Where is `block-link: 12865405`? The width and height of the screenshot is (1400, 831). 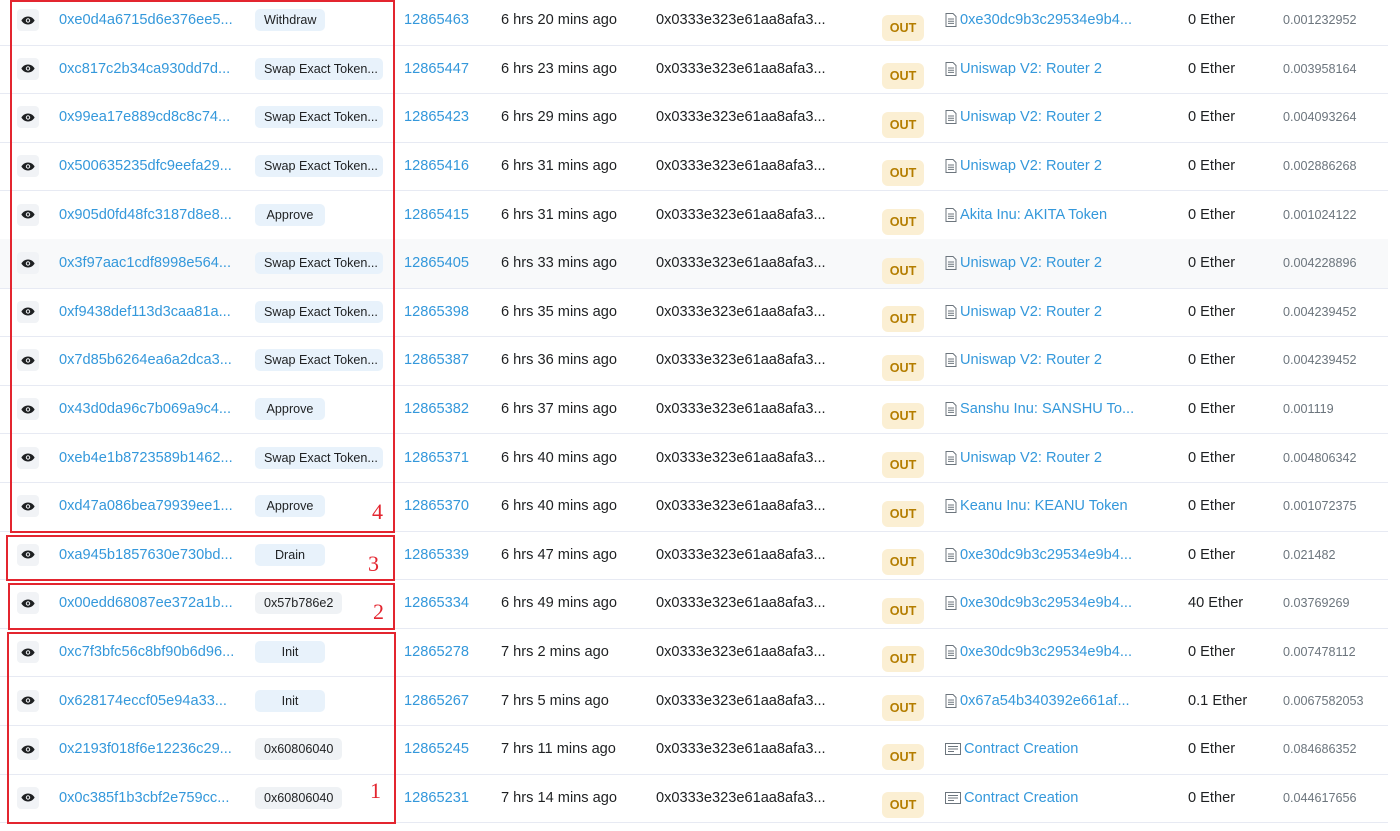 block-link: 12865405 is located at coordinates (436, 263).